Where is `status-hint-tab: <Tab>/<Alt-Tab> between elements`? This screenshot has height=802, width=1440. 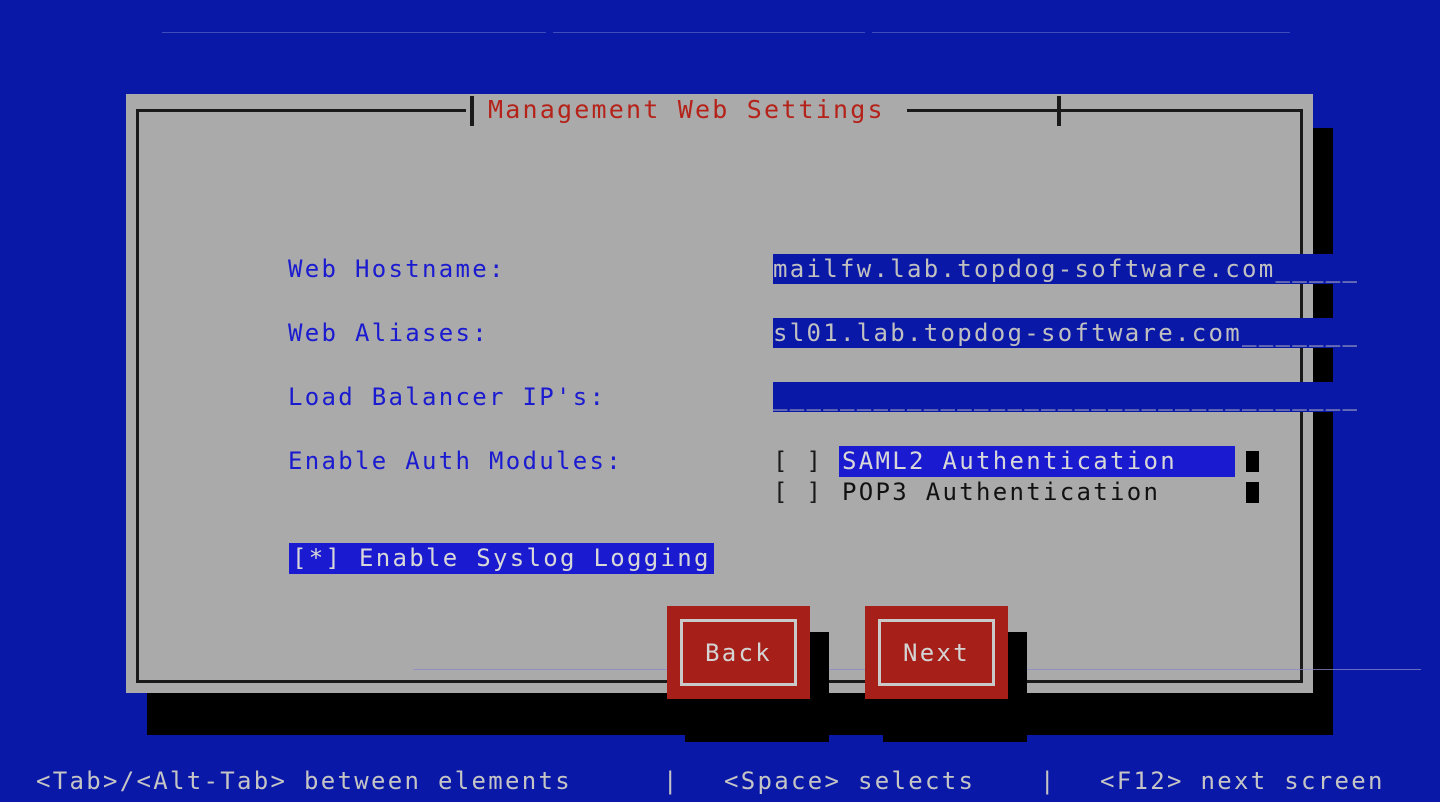
status-hint-tab: <Tab>/<Alt-Tab> between elements is located at coordinates (304, 781).